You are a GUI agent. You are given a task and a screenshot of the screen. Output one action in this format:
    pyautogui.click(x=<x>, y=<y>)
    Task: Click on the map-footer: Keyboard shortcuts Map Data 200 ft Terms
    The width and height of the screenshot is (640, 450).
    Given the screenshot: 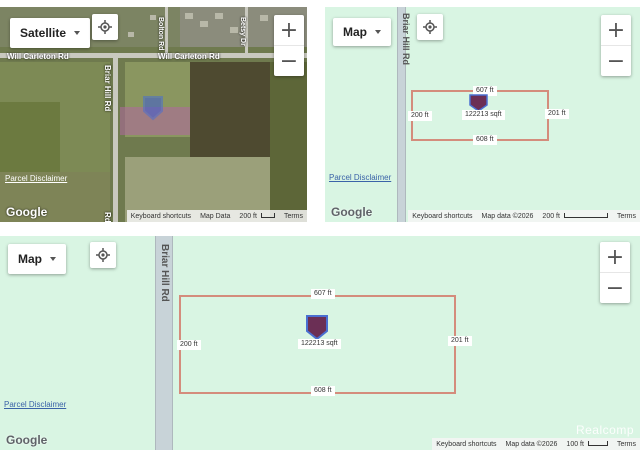 What is the action you would take?
    pyautogui.click(x=216, y=216)
    